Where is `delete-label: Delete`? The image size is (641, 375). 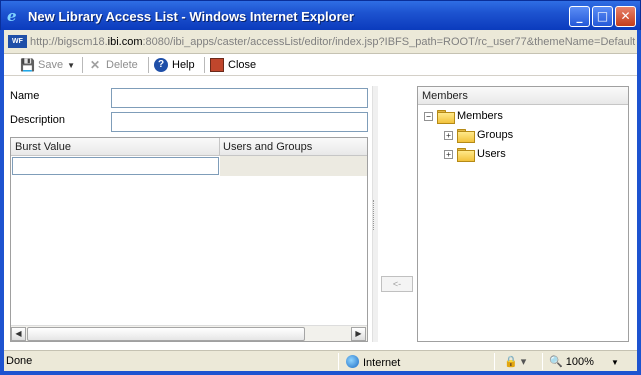
delete-label: Delete is located at coordinates (122, 65).